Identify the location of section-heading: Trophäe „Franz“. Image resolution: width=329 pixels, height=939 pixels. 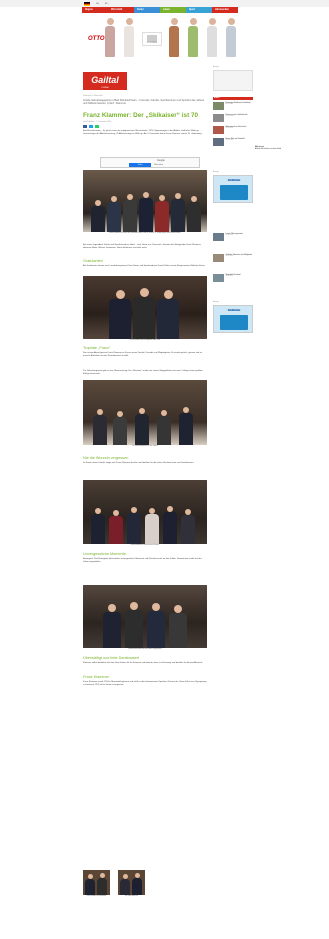
(97, 348).